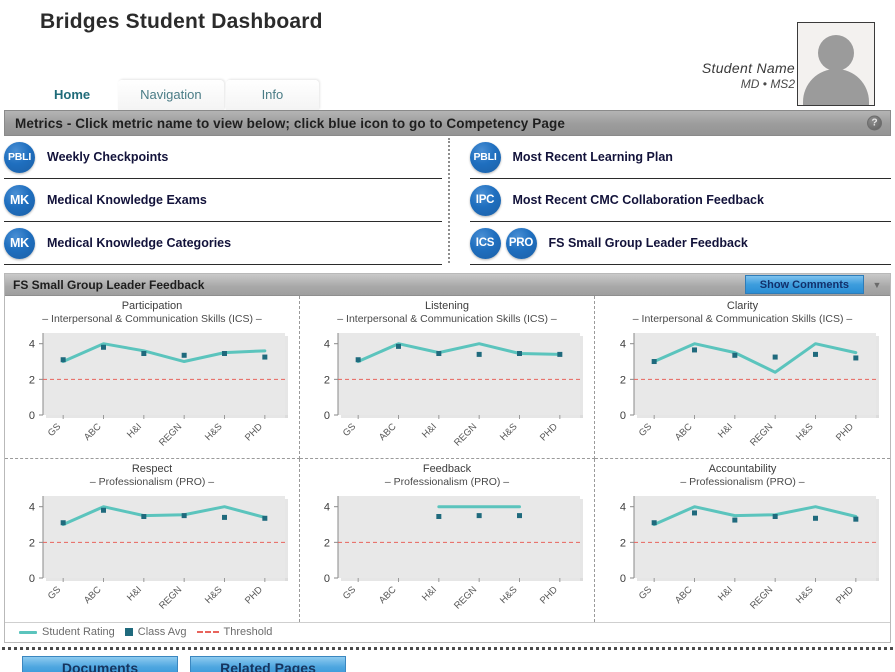 This screenshot has height=672, width=895. Describe the element at coordinates (152, 306) in the screenshot. I see `chart-title: Participation` at that location.